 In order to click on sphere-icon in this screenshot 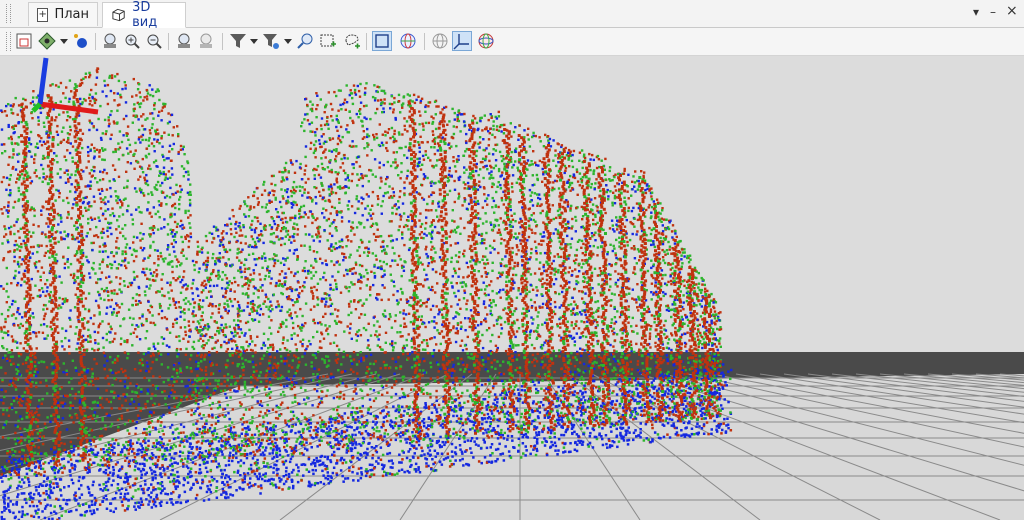, I will do `click(486, 41)`.